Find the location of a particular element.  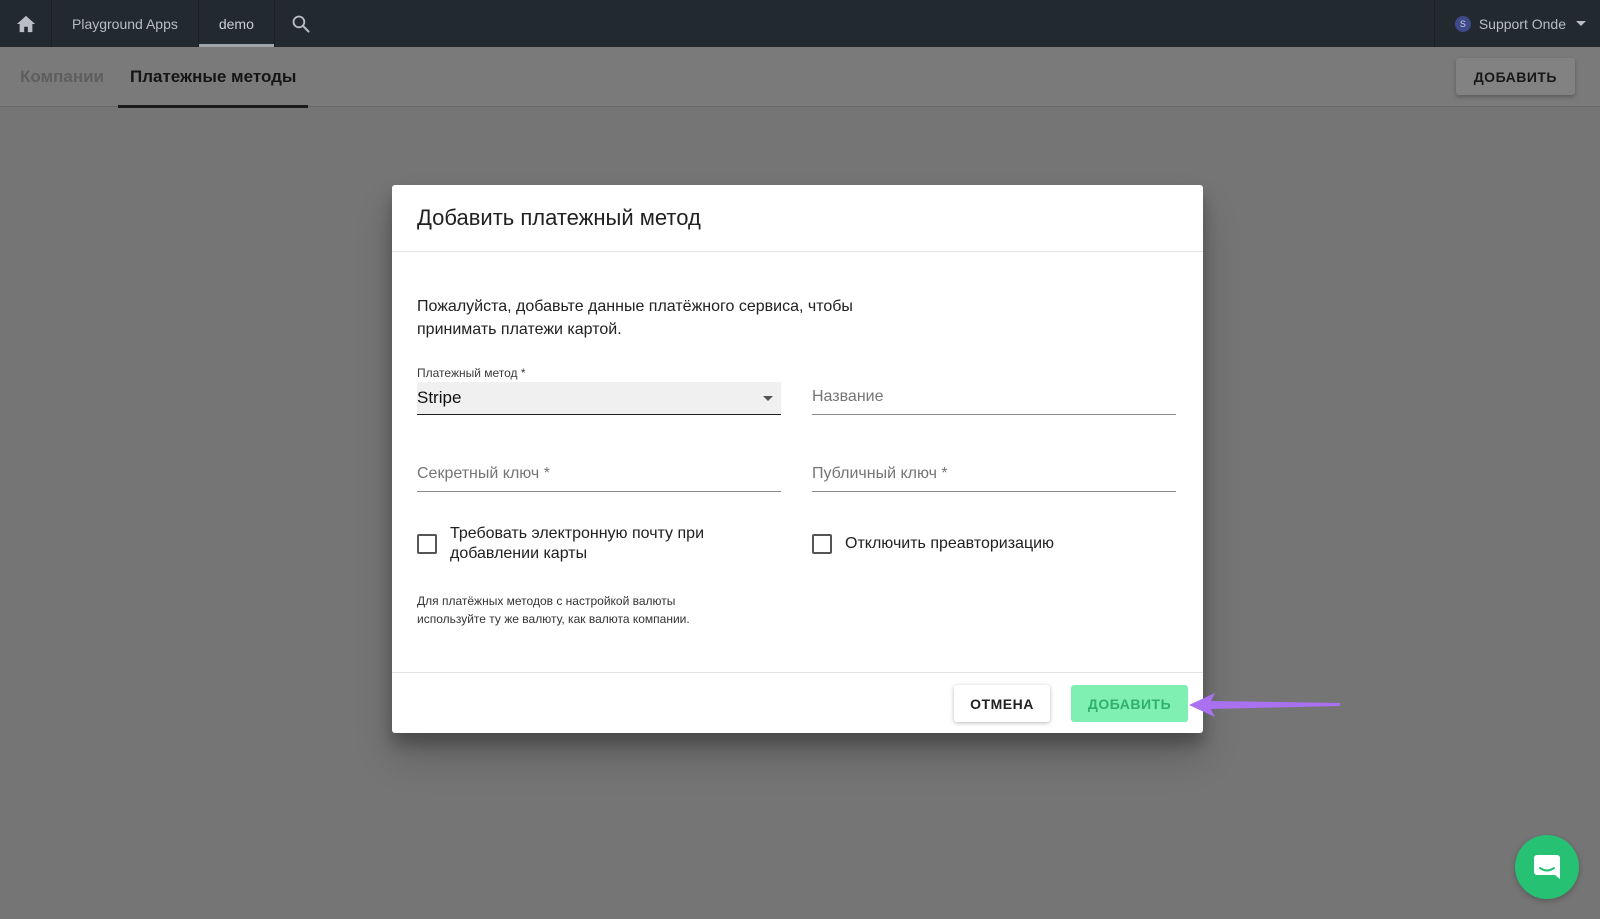

top-app-bar: Playground Apps demo S Support Onde is located at coordinates (800, 23).